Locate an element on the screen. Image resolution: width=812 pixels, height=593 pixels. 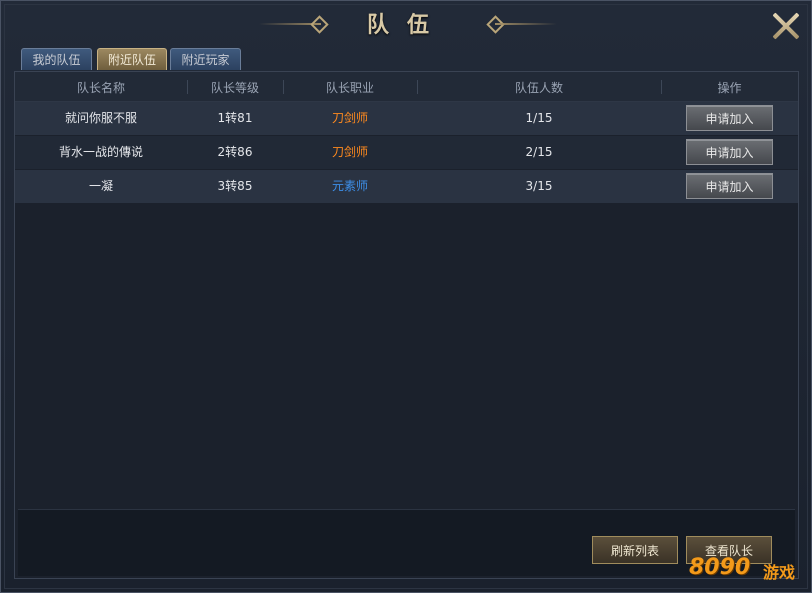
tab-nearby-players: 附近玩家 is located at coordinates (205, 59).